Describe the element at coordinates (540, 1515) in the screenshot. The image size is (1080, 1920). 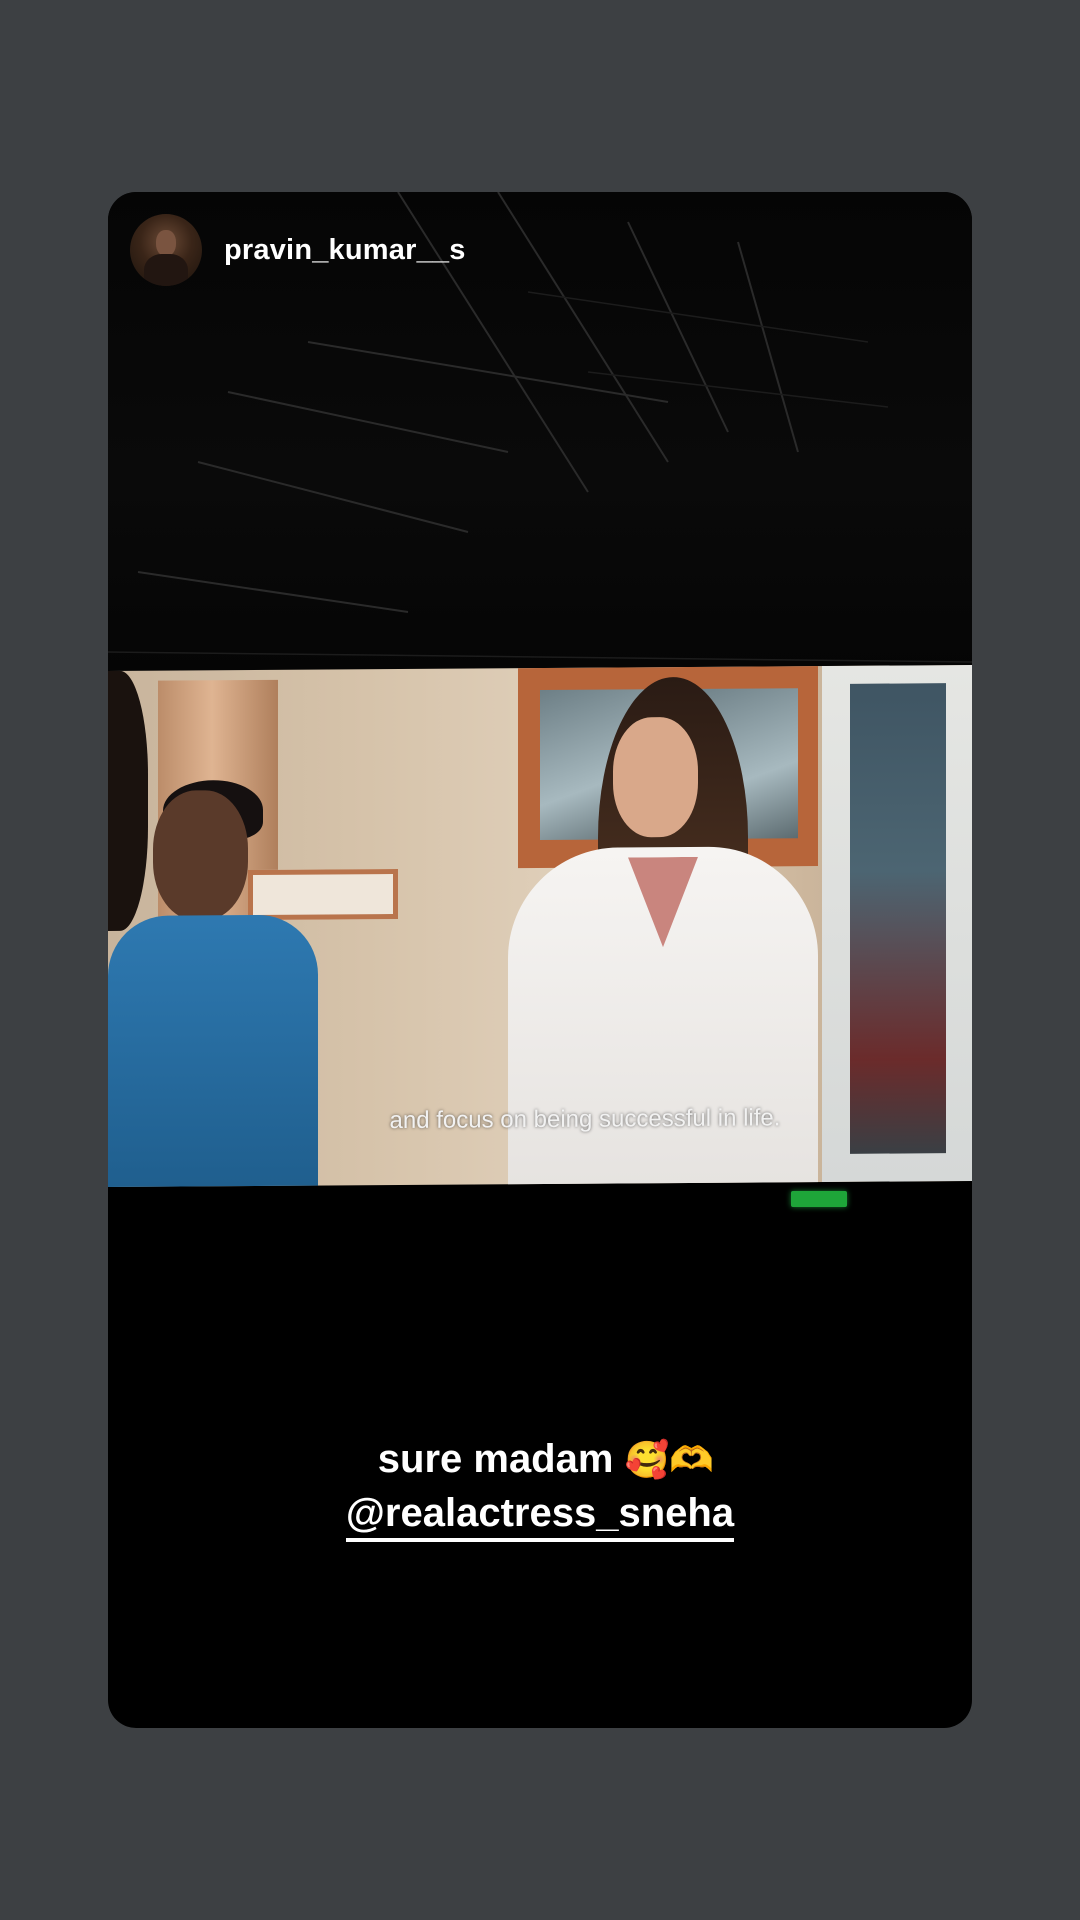
I see `mention-sticker: @realactress_sneha` at that location.